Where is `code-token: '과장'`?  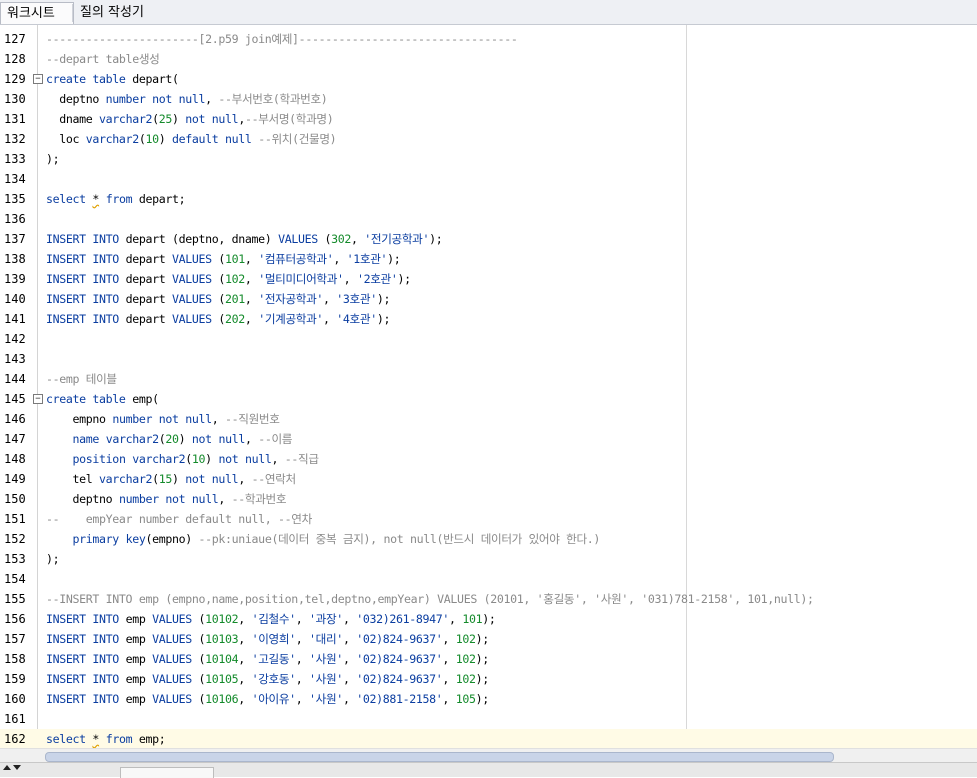
code-token: '과장' is located at coordinates (326, 619).